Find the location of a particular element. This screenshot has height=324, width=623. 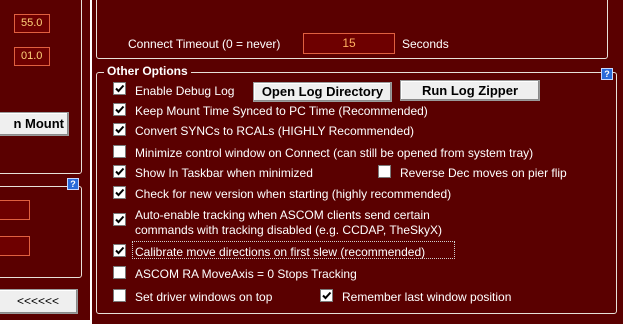

check-new-version-checkbox is located at coordinates (119, 192).